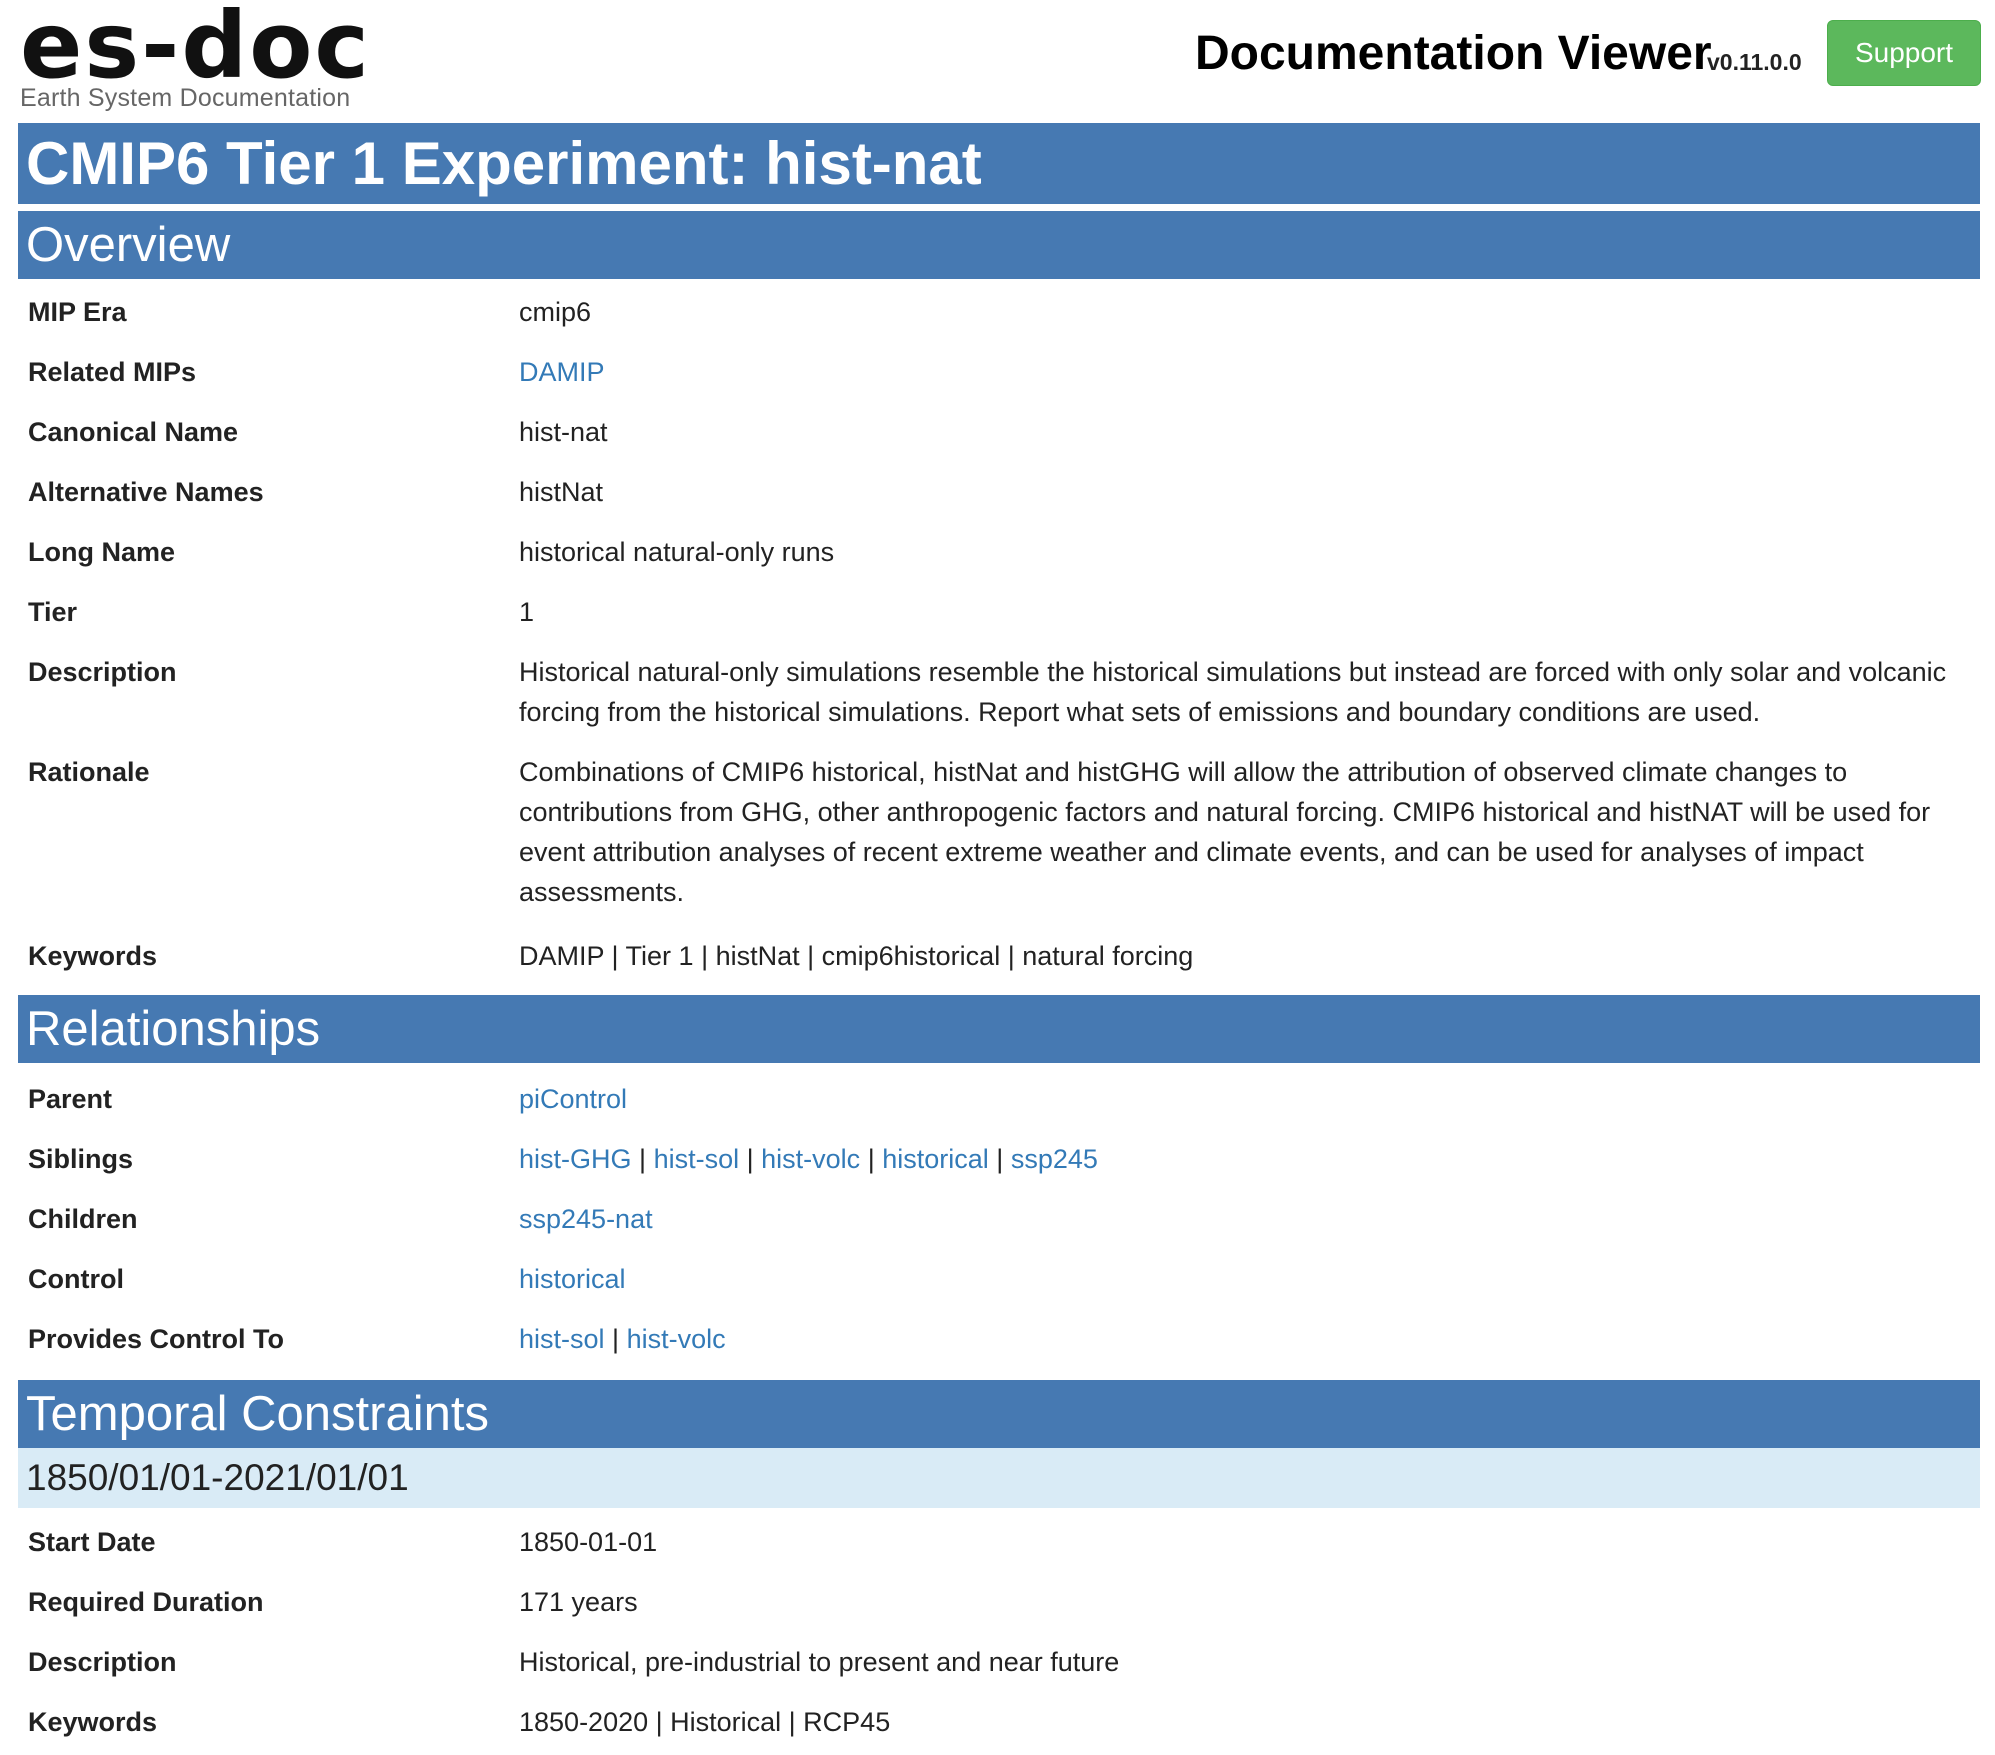 This screenshot has height=1755, width=1995. Describe the element at coordinates (697, 1159) in the screenshot. I see `link-hist-sol: hist-sol` at that location.